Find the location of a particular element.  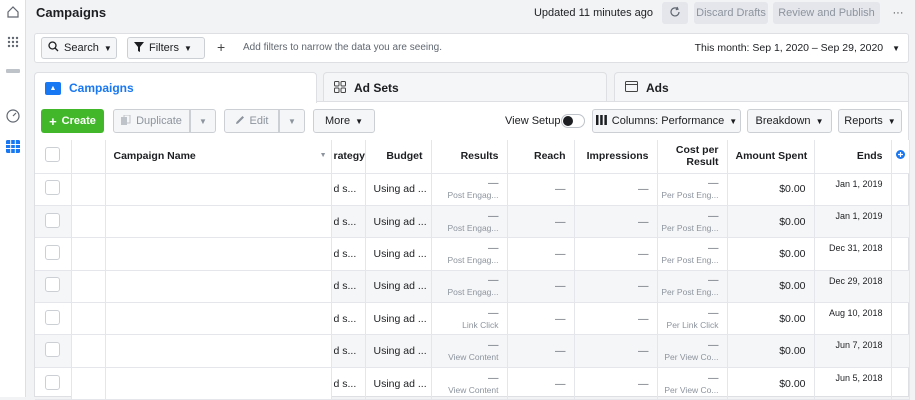

discard-drafts-button: Discard Drafts is located at coordinates (731, 13).